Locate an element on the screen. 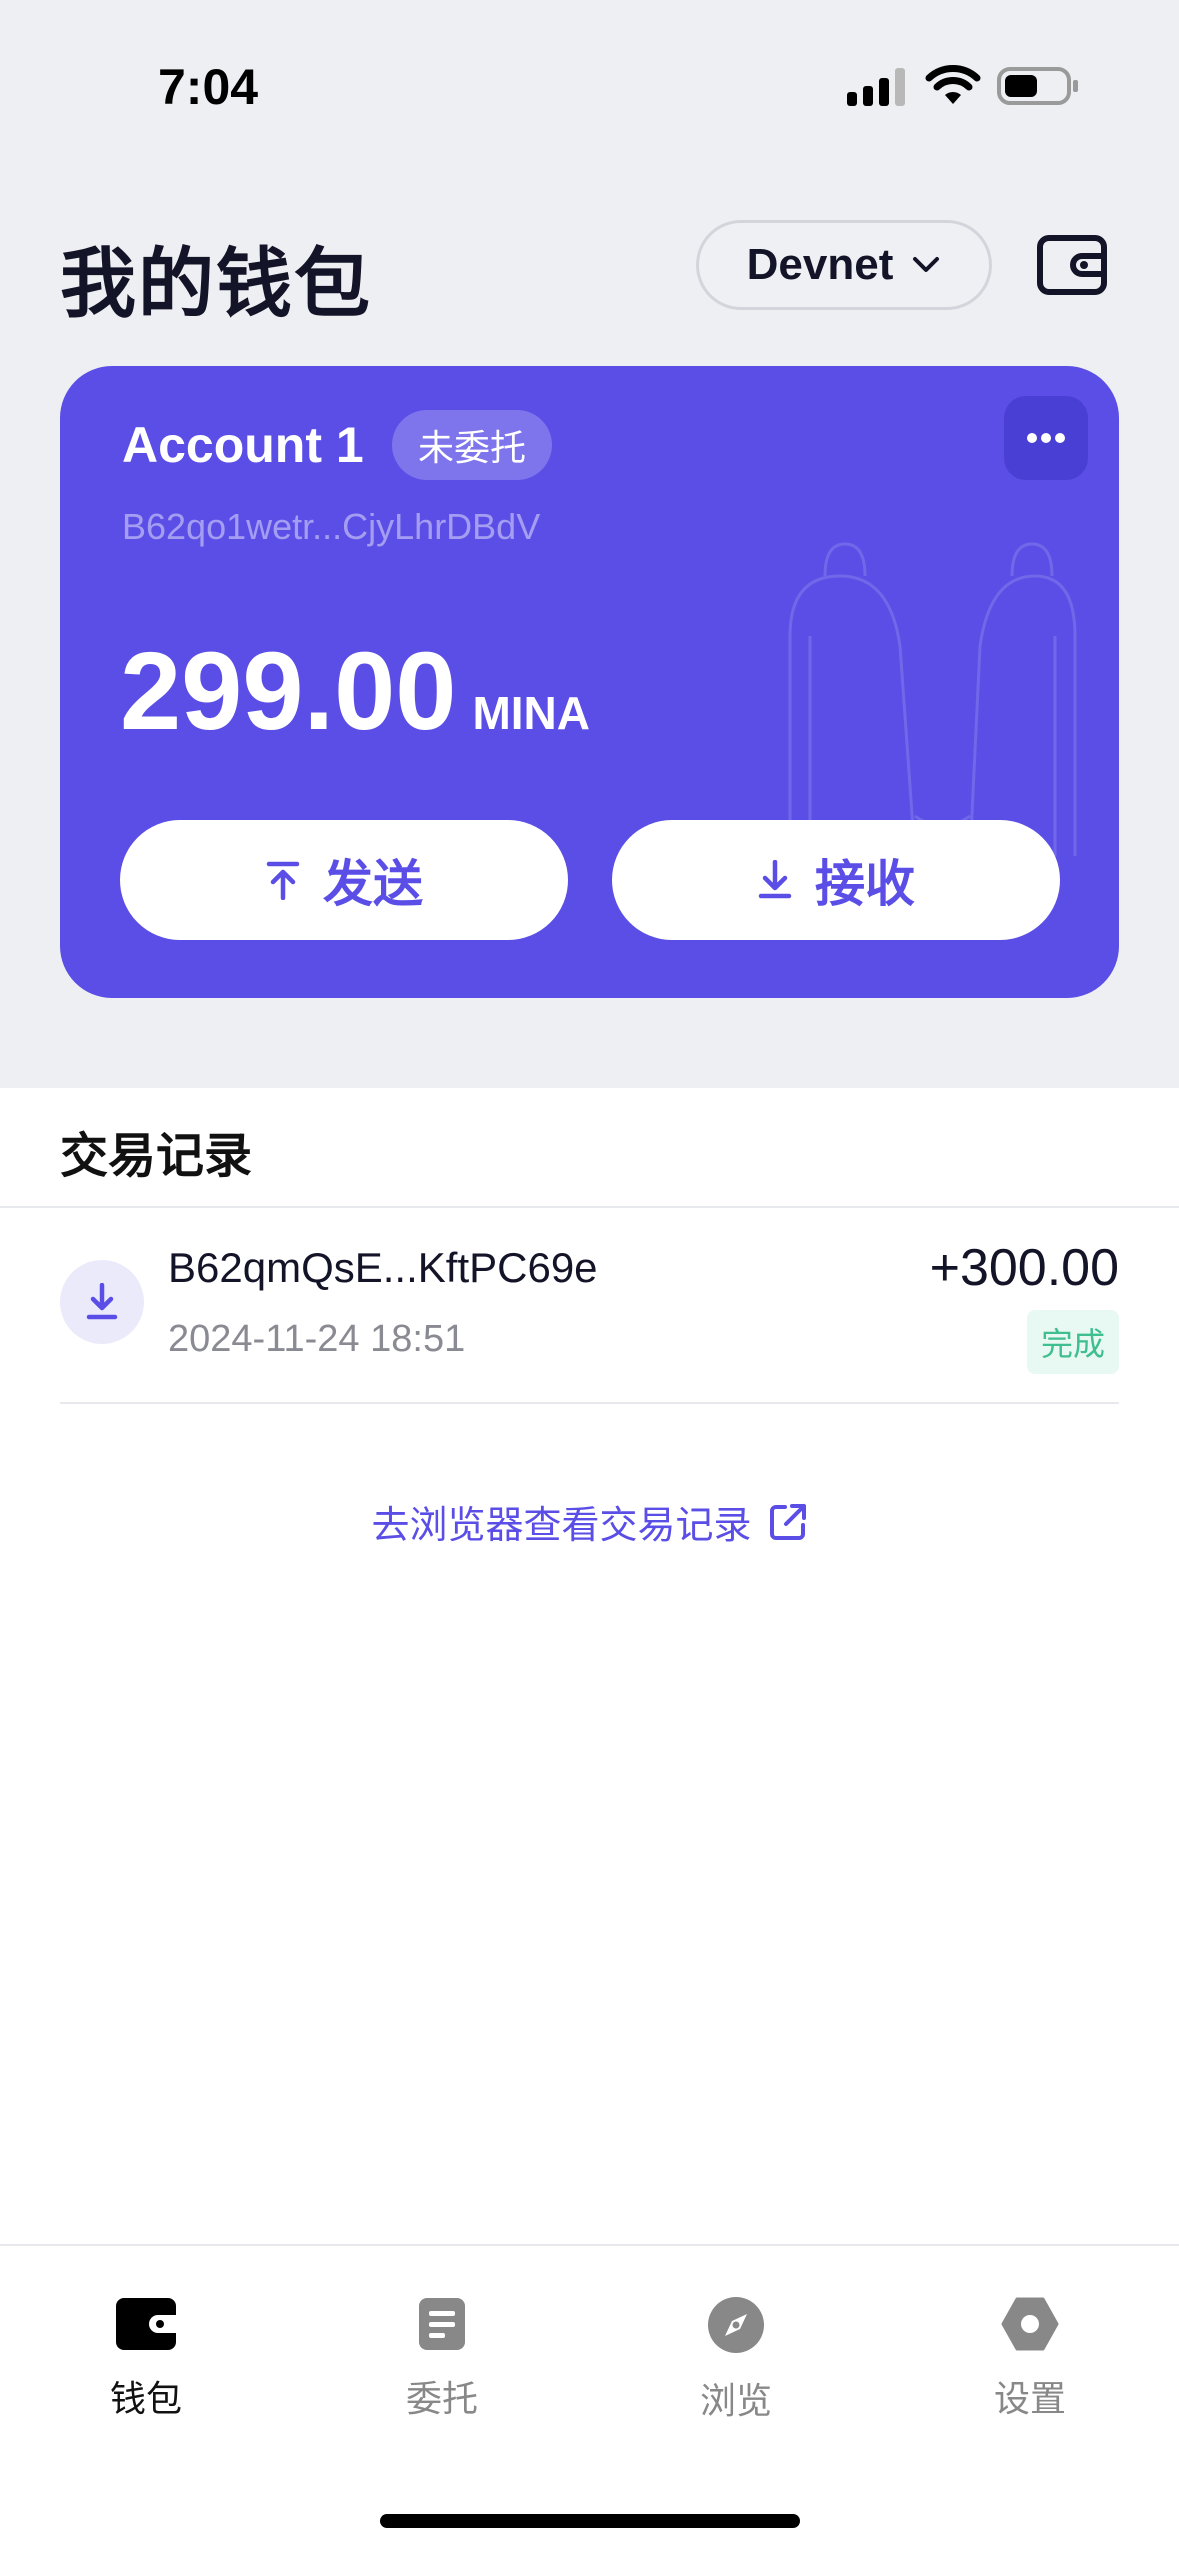 This screenshot has height=2556, width=1179. transaction-status-badge: 完成 is located at coordinates (1072, 1342).